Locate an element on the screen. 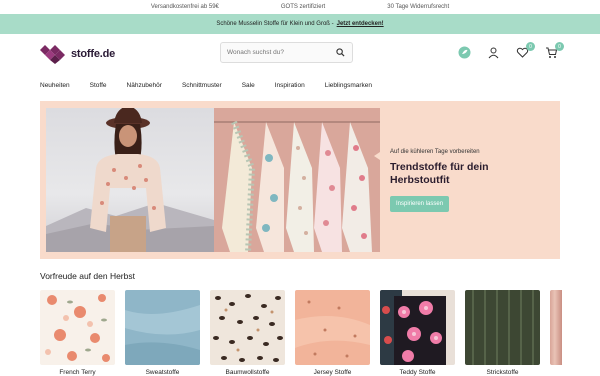  category-card-strickstoffe: Strickstoffe is located at coordinates (502, 333).